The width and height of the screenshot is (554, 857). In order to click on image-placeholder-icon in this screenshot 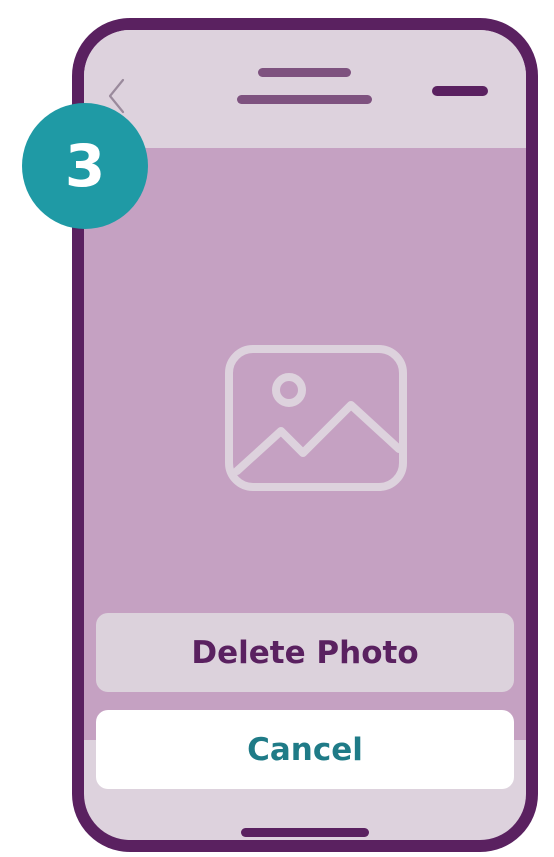, I will do `click(316, 418)`.